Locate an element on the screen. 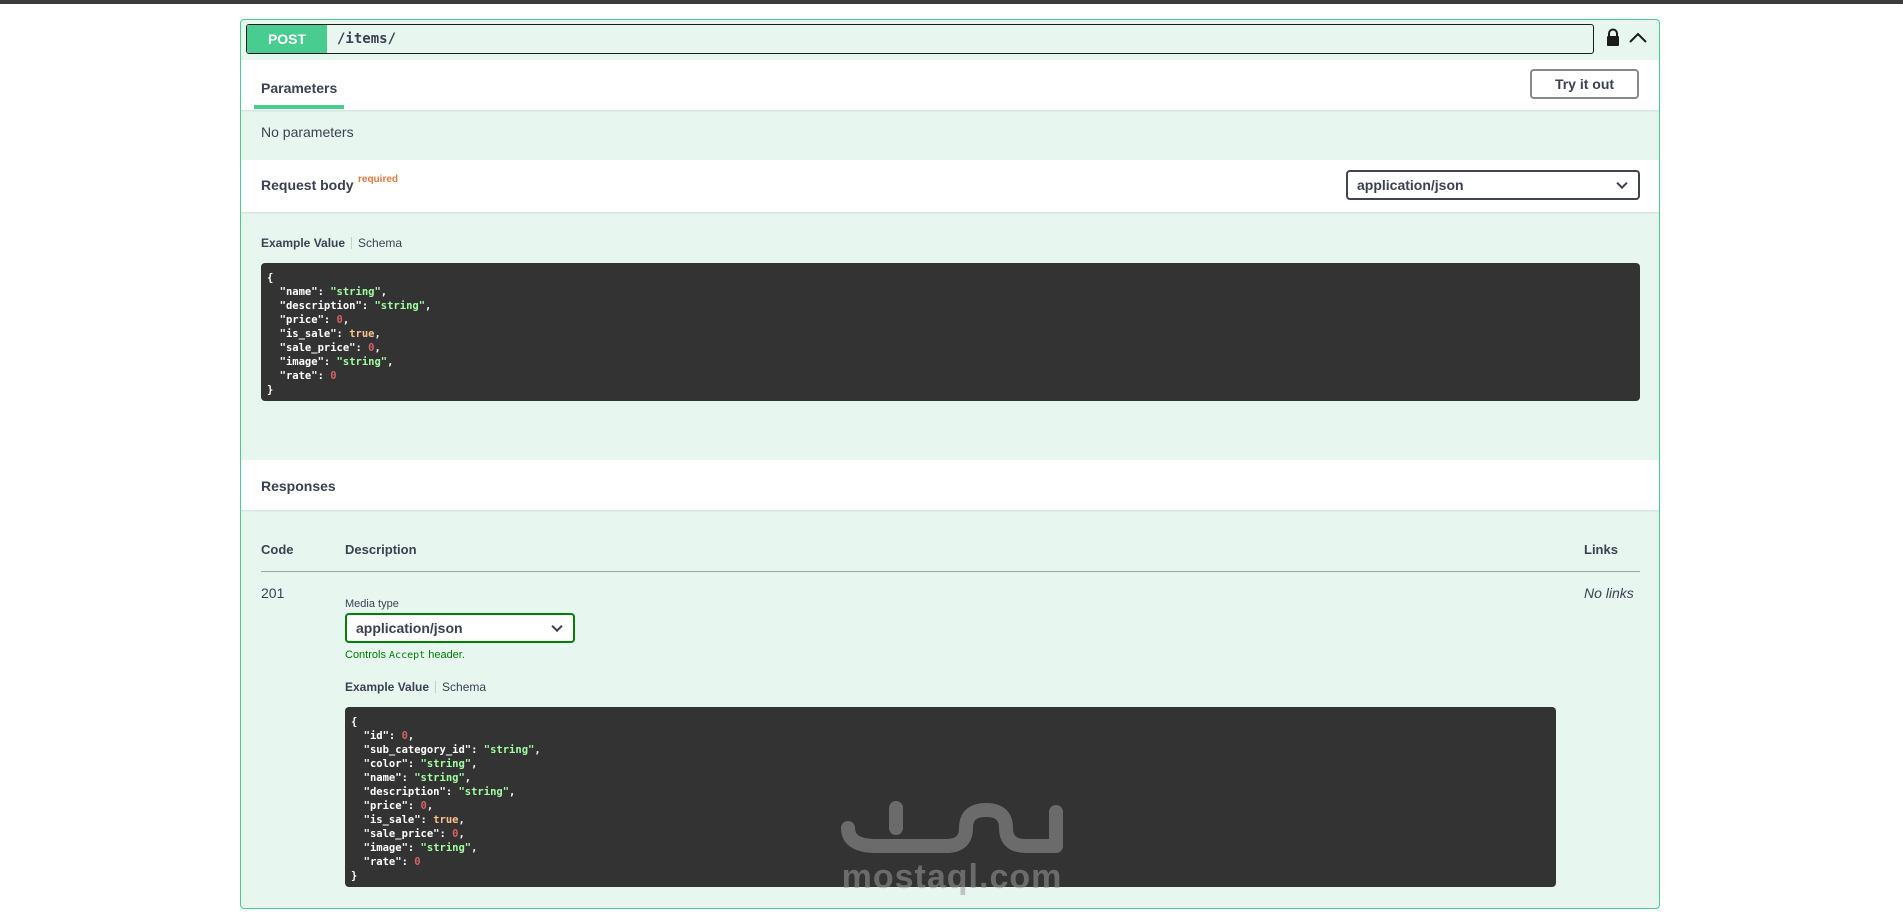 Image resolution: width=1903 pixels, height=916 pixels. request-example-tabs: Example Value Schema is located at coordinates (331, 243).